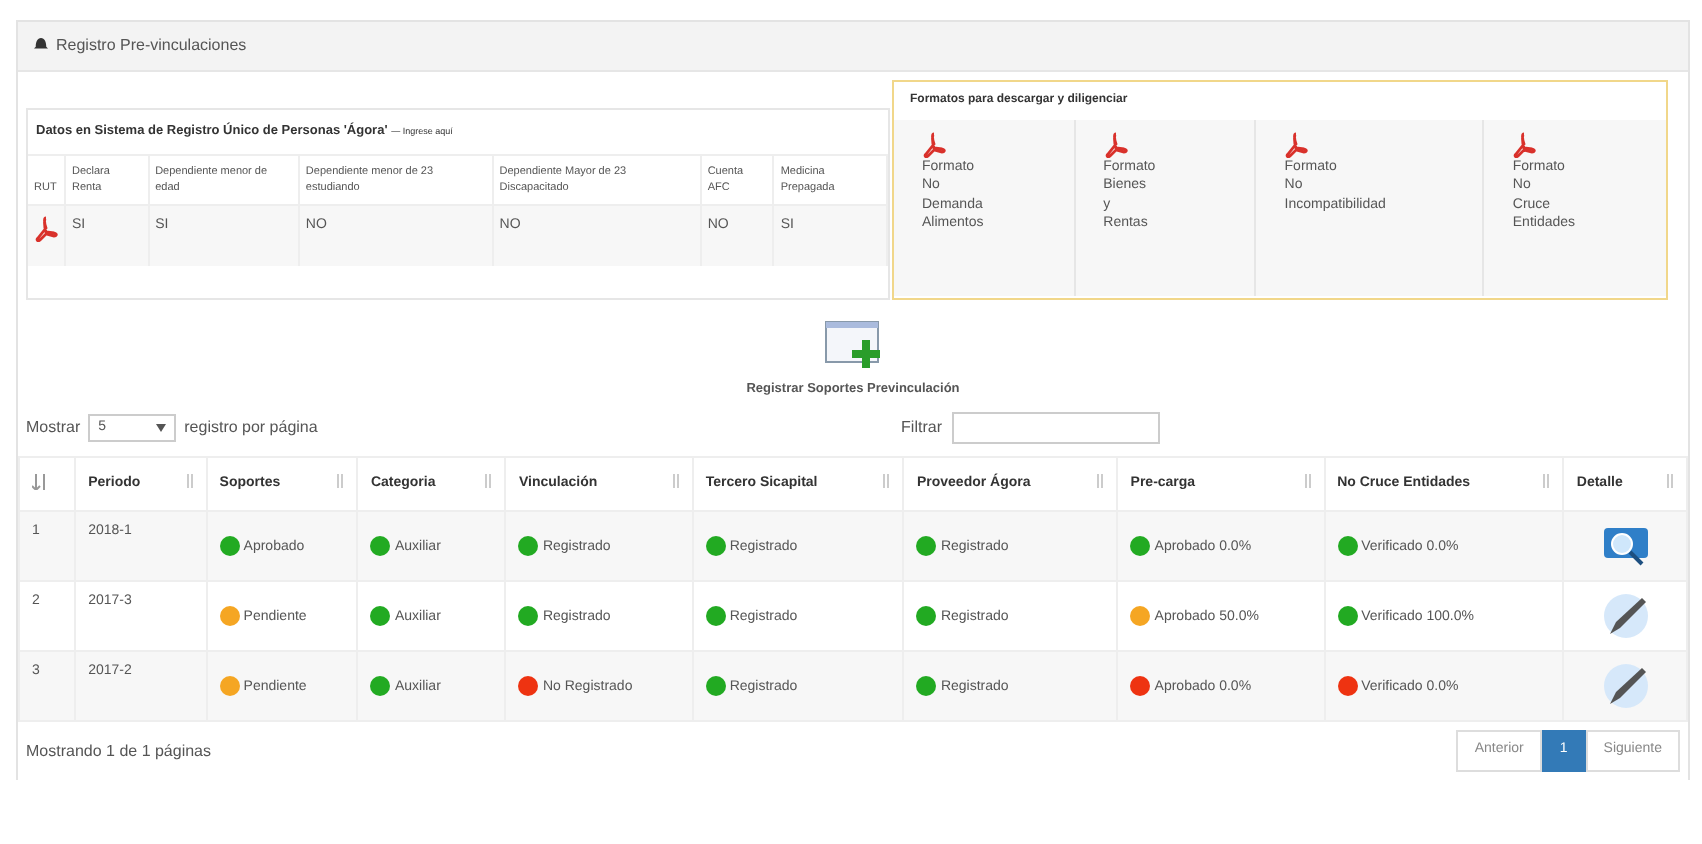 The width and height of the screenshot is (1702, 844). Describe the element at coordinates (1625, 546) in the screenshot. I see `magnifier-icon` at that location.